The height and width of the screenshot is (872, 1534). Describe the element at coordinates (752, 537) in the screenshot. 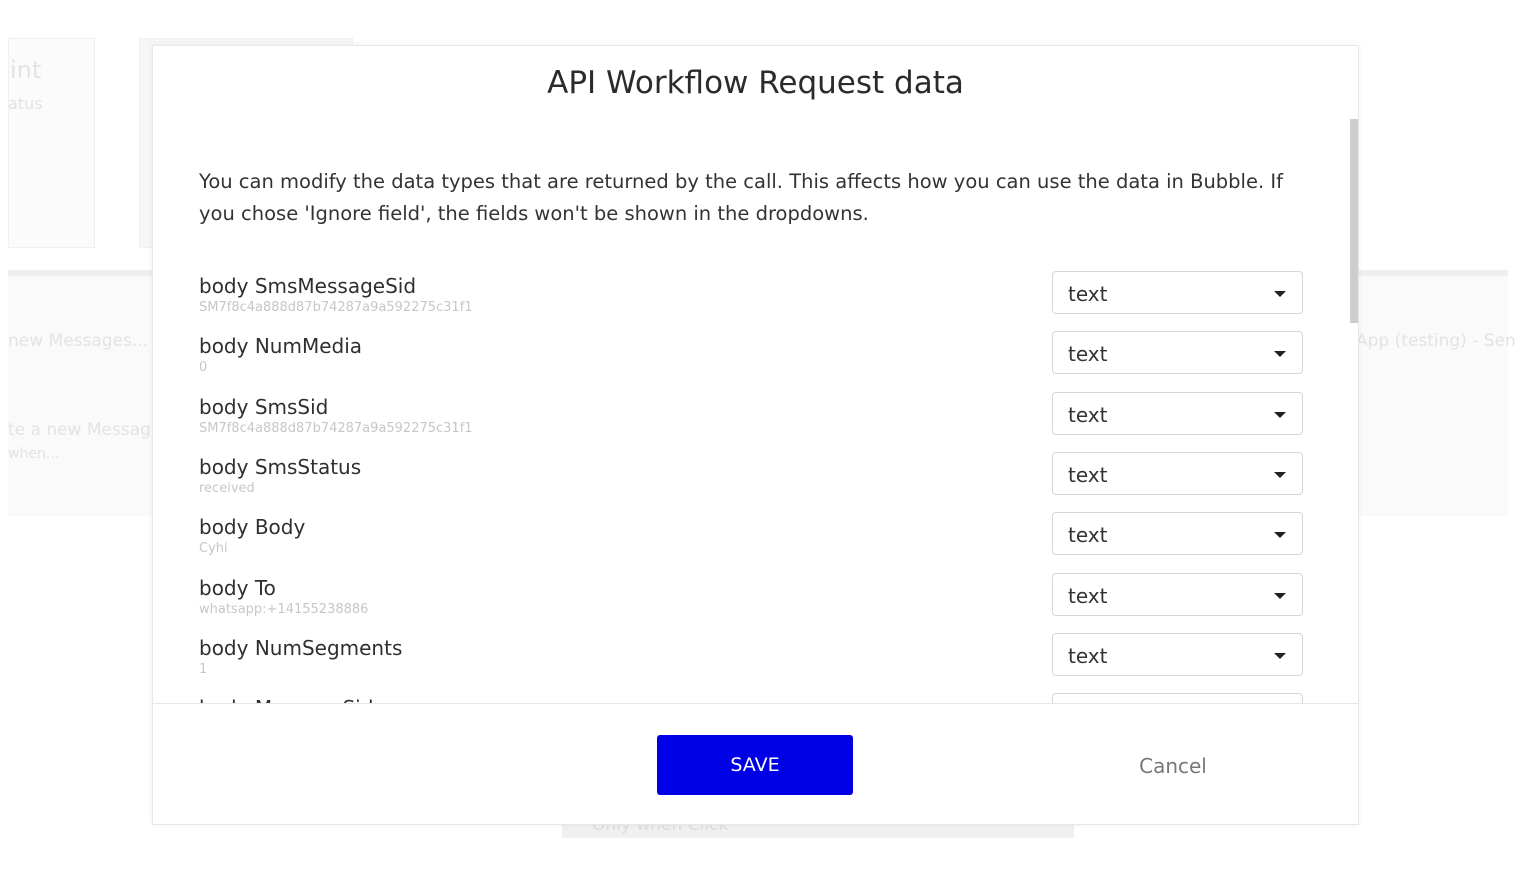

I see `field-row: body Body Cyhi text` at that location.